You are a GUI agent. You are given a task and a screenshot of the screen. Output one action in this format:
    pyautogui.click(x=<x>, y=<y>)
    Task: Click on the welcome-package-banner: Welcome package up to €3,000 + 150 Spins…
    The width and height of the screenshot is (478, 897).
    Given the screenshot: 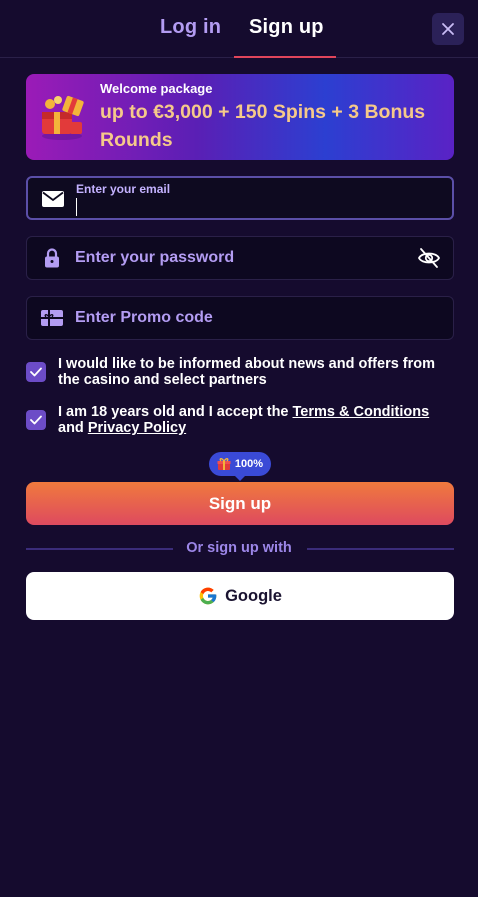 What is the action you would take?
    pyautogui.click(x=240, y=117)
    